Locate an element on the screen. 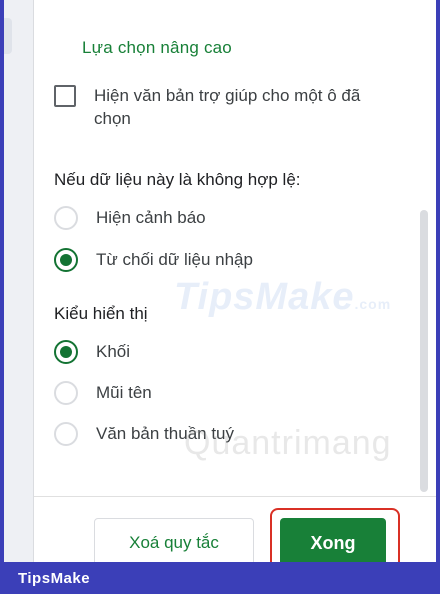 This screenshot has width=440, height=594. helptext-option: Hiện văn bản trợ giúp cho một ô đã chọn is located at coordinates (224, 107).